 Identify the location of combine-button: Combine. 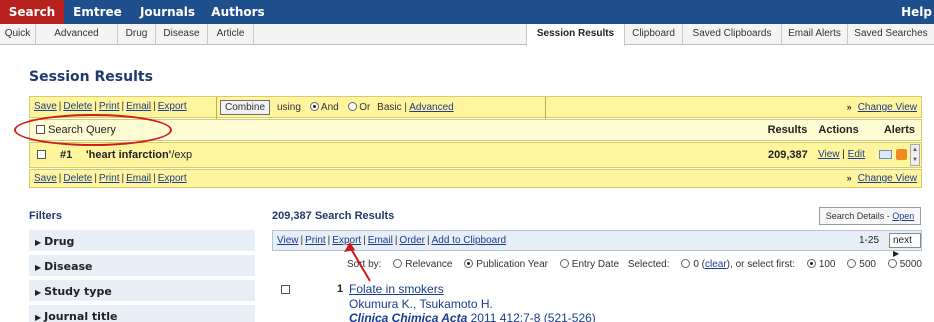
(245, 107).